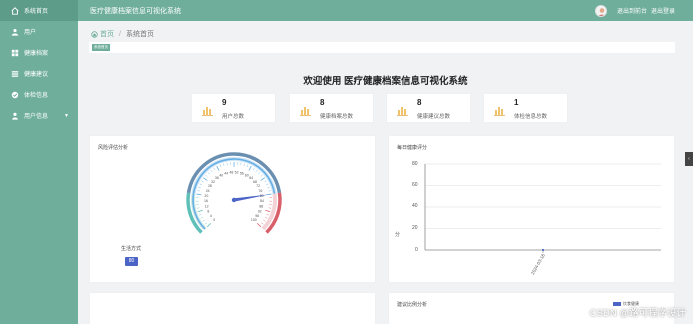 This screenshot has width=693, height=324. What do you see at coordinates (135, 11) in the screenshot?
I see `site-title: 医疗健康档案信息可视化系统` at bounding box center [135, 11].